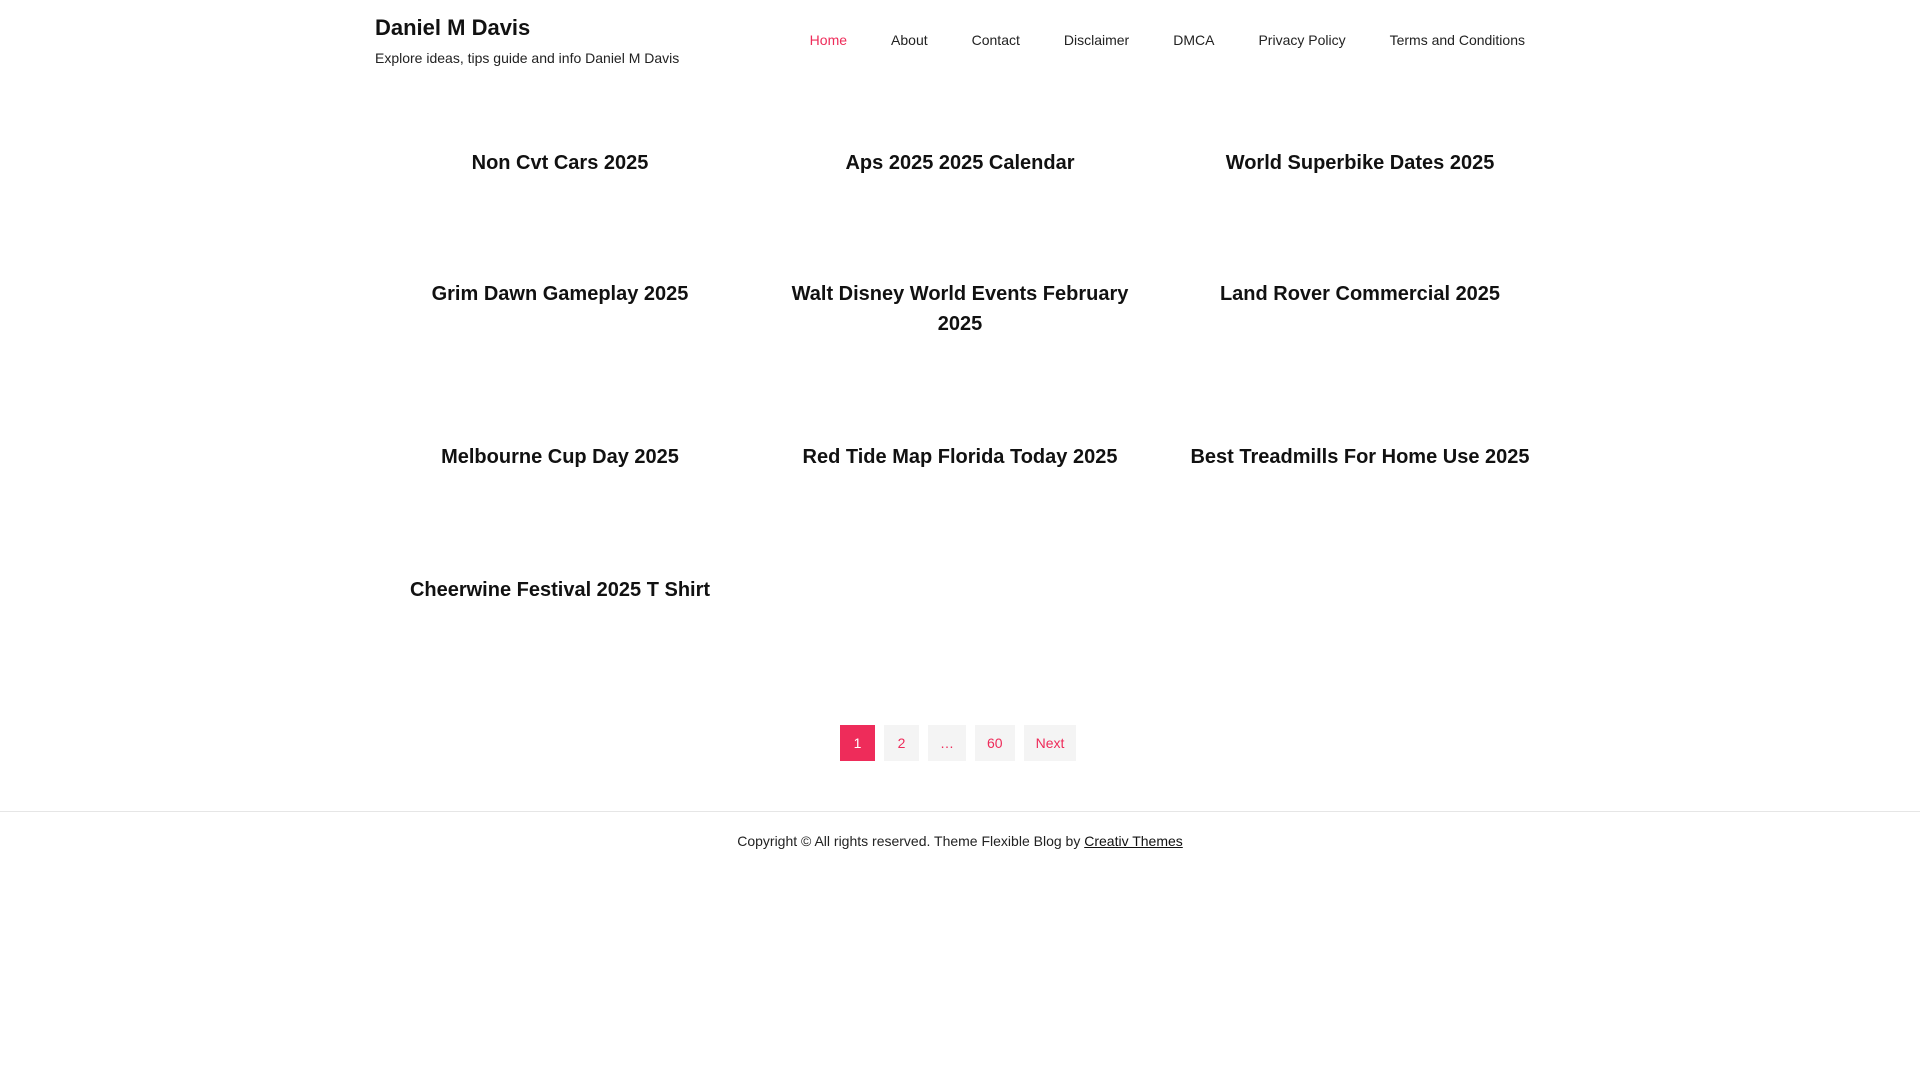 This screenshot has width=1920, height=1080. Describe the element at coordinates (995, 743) in the screenshot. I see `page-60-link: 60` at that location.